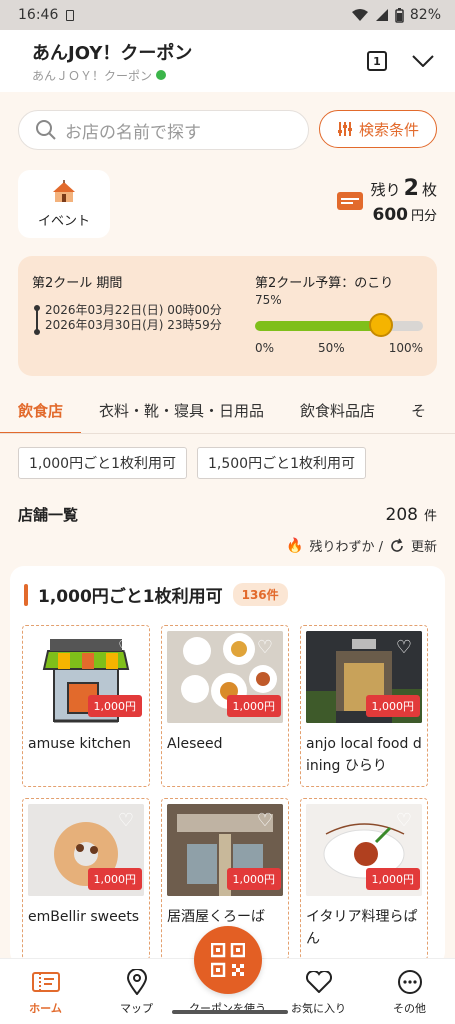 Image resolution: width=455 pixels, height=1024 pixels. I want to click on remaining-amount: 600, so click(390, 215).